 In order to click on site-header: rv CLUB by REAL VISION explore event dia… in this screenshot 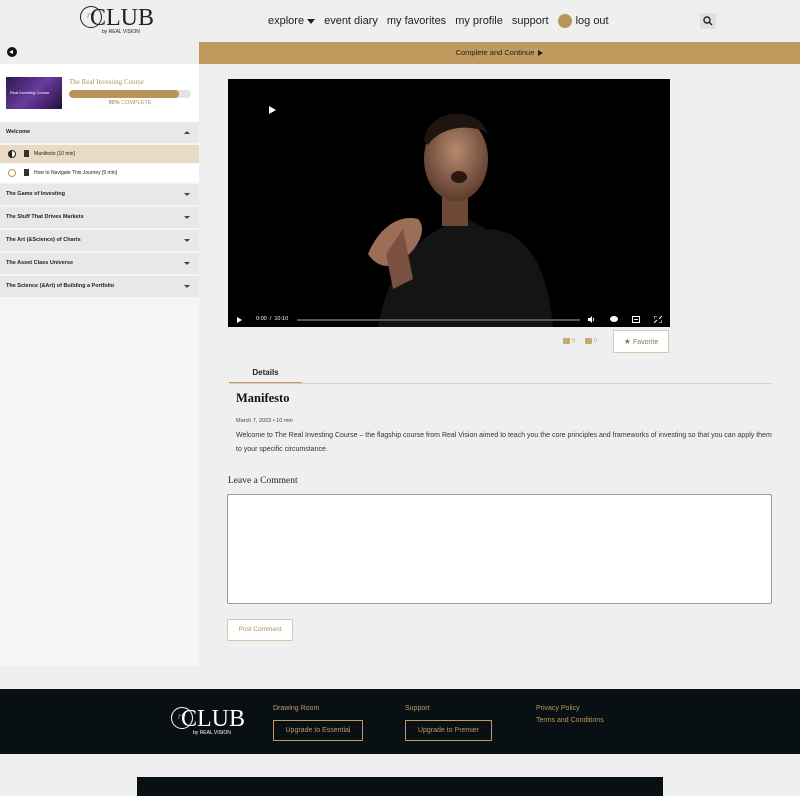, I will do `click(400, 21)`.